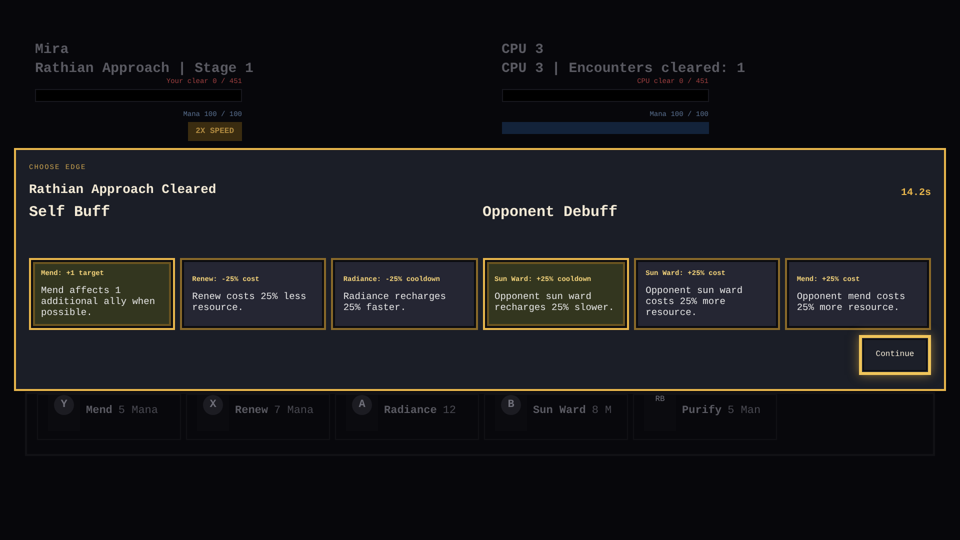  I want to click on skill-name: Purify, so click(702, 411).